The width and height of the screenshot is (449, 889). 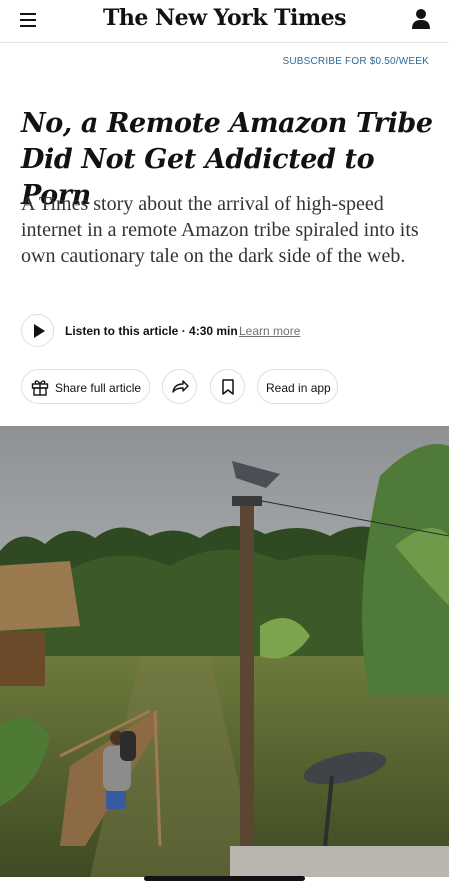 I want to click on read-in-app-button: Read in app, so click(x=297, y=386).